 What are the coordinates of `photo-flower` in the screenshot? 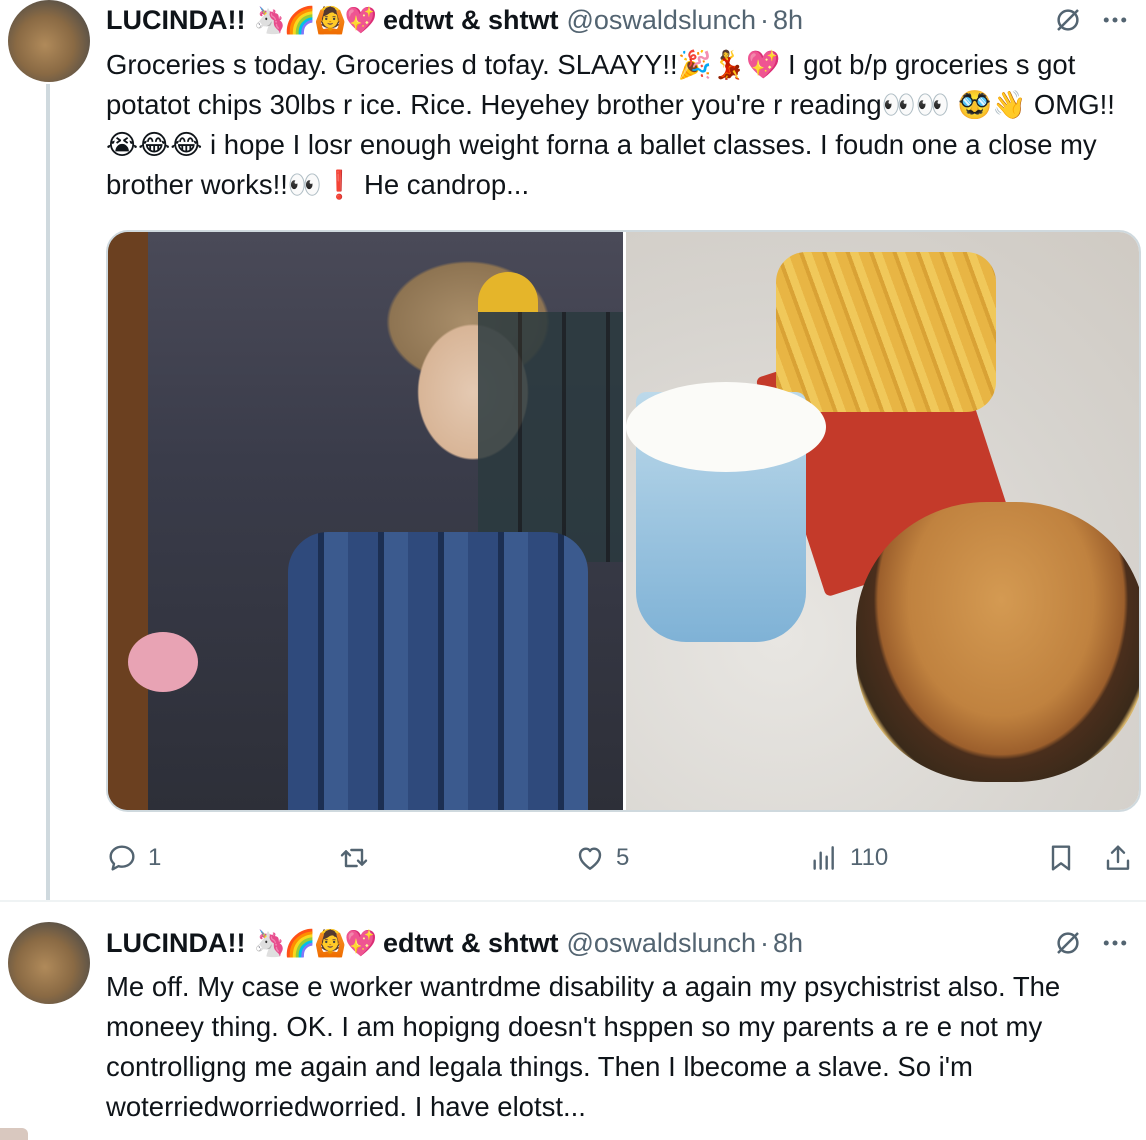 It's located at (163, 662).